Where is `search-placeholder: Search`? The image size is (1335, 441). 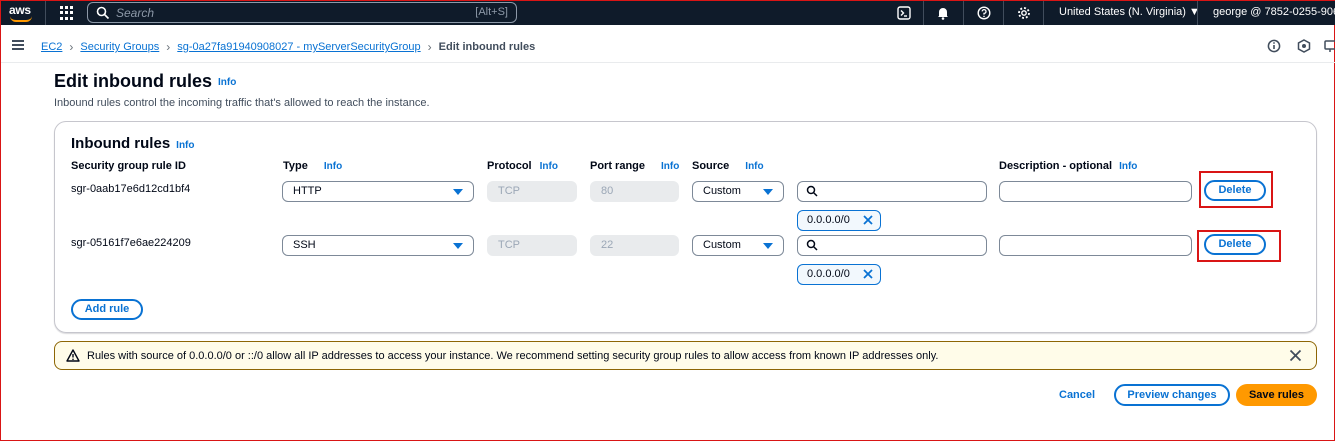 search-placeholder: Search is located at coordinates (135, 13).